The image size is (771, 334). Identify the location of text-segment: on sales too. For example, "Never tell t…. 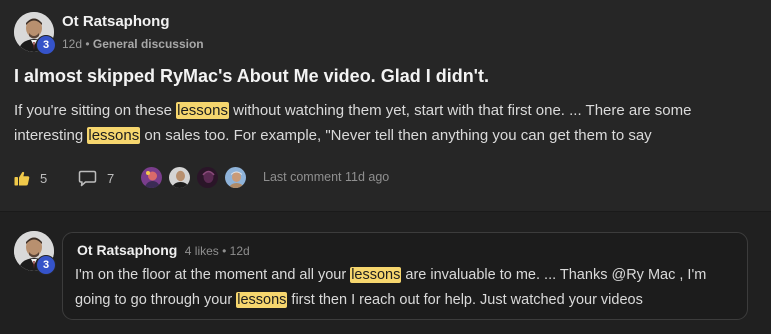
(396, 135).